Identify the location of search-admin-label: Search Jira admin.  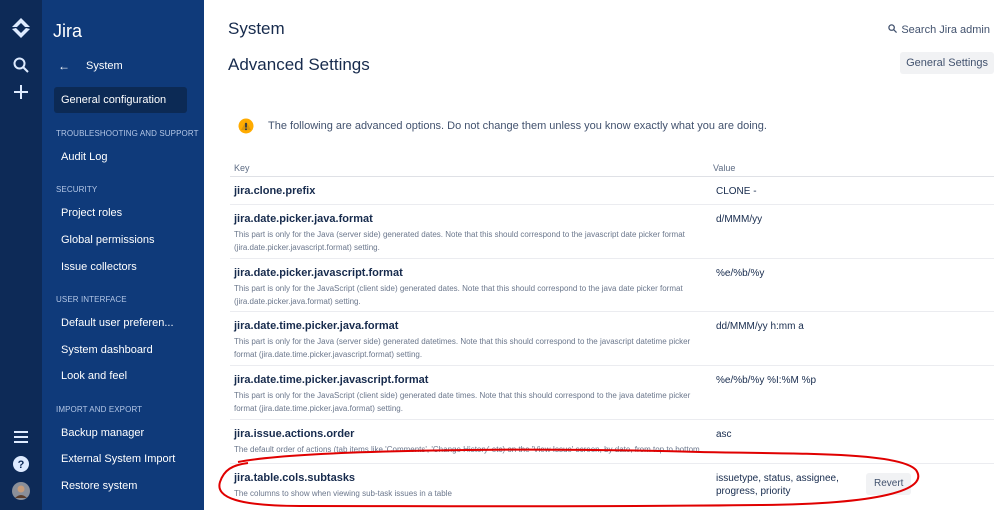
(945, 30).